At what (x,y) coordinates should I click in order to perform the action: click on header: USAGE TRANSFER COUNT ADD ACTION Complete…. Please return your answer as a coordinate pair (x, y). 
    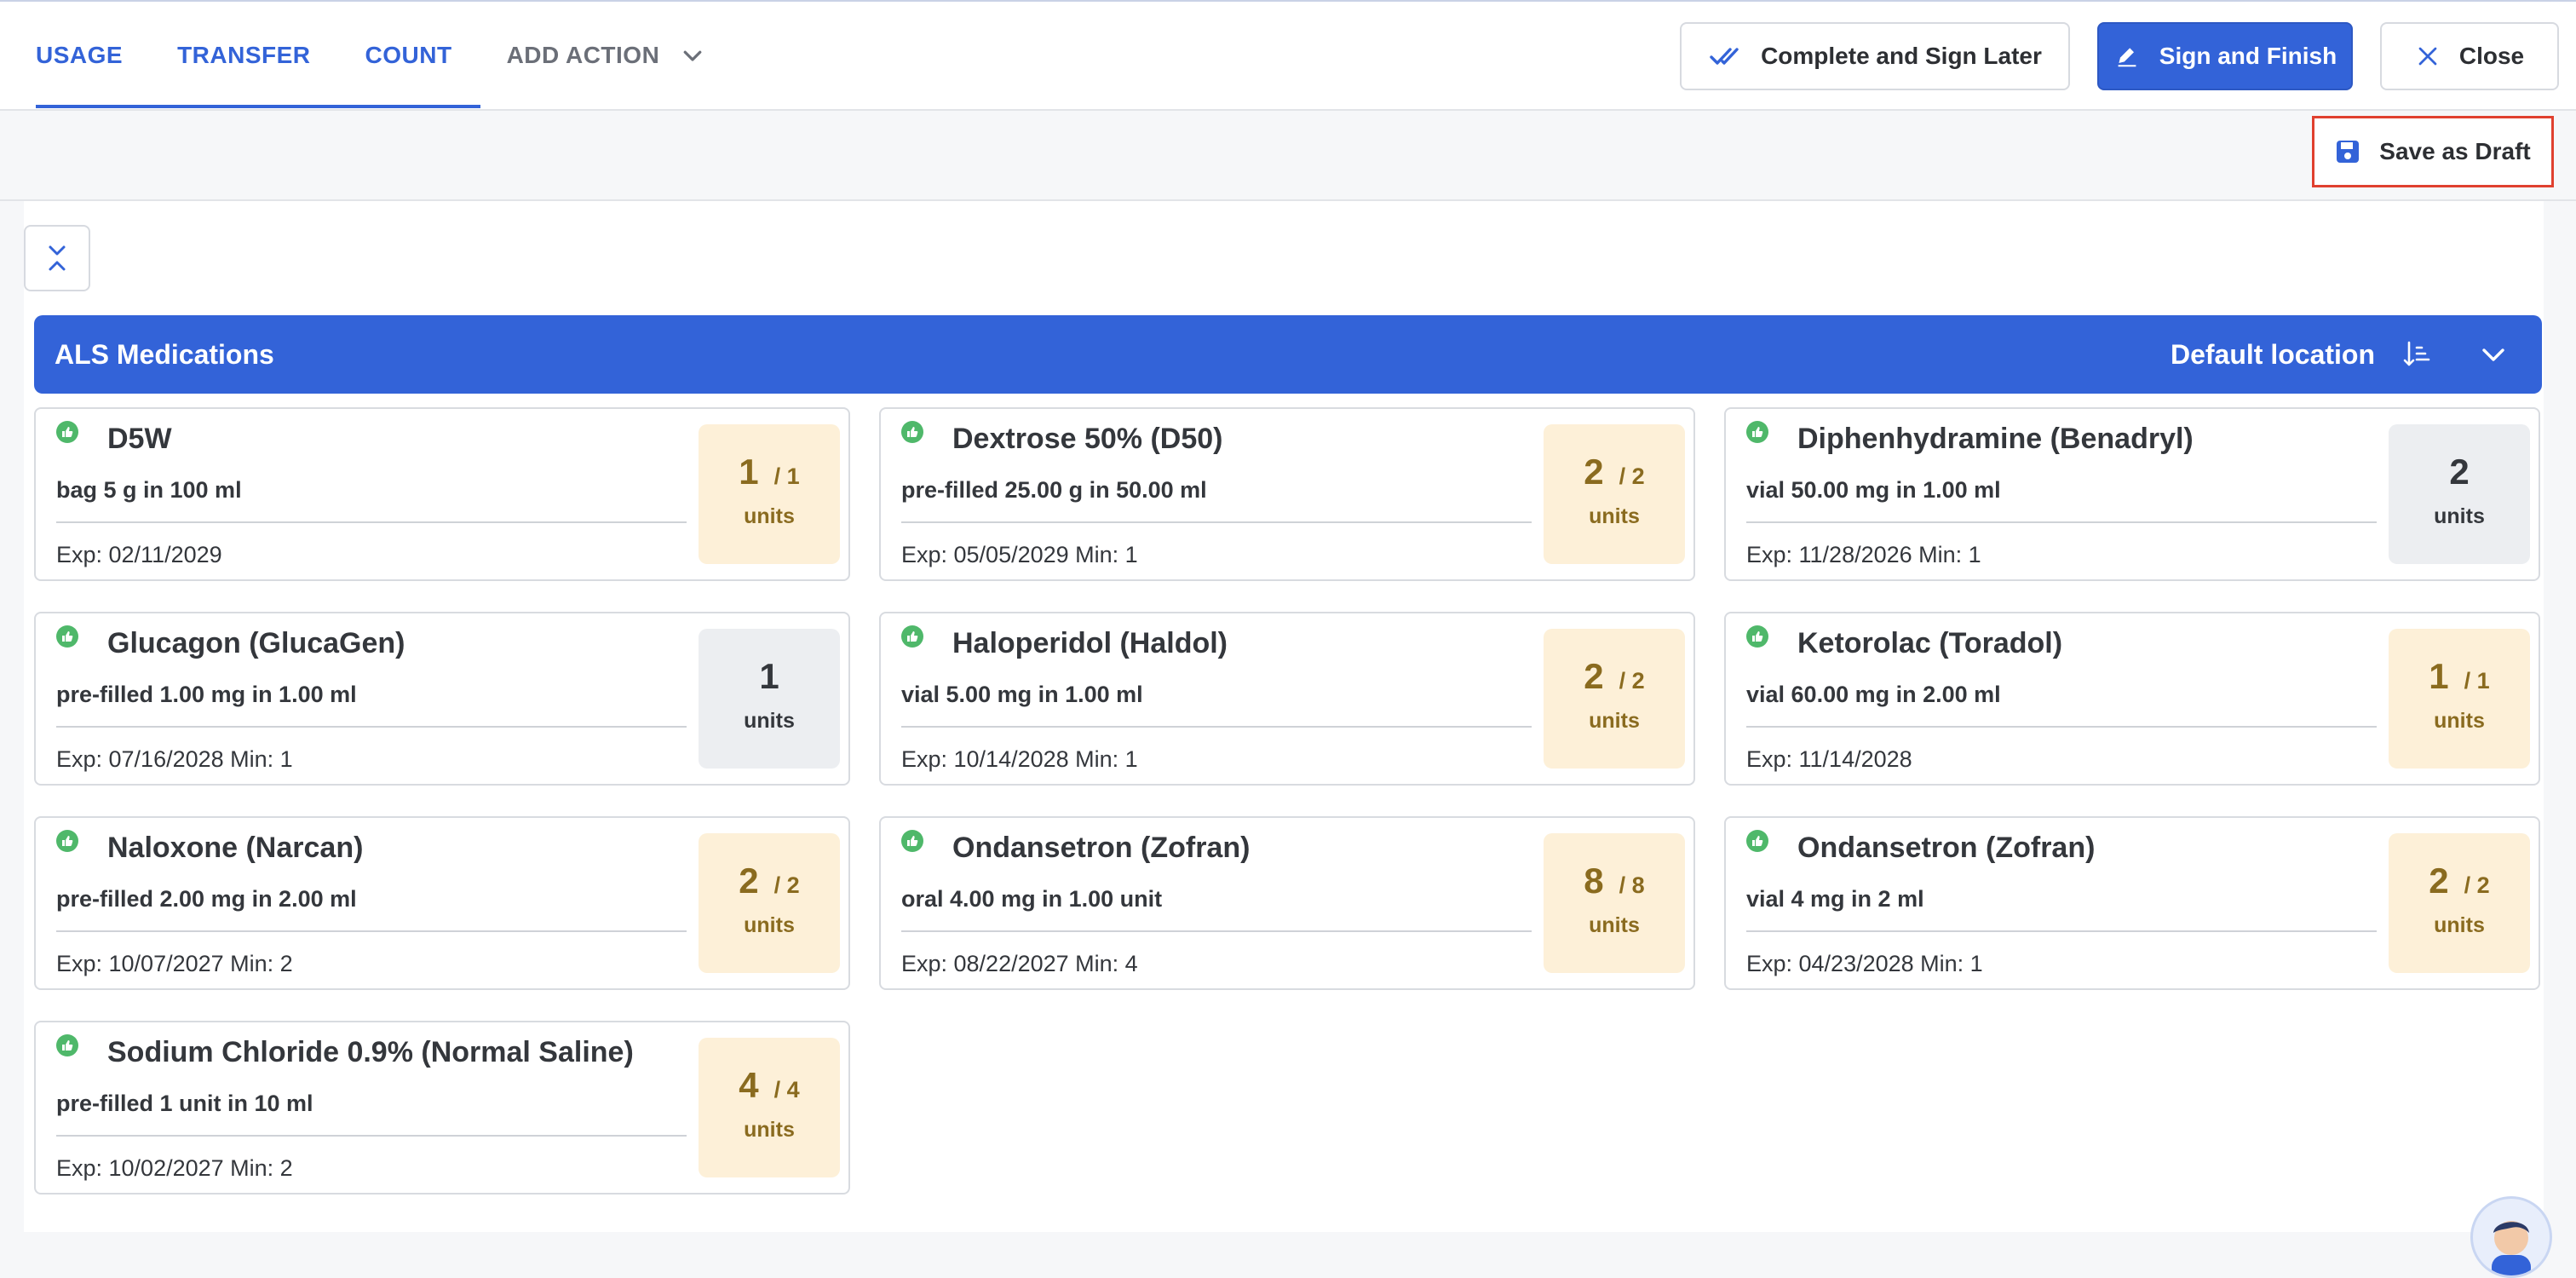
    Looking at the image, I should click on (1288, 57).